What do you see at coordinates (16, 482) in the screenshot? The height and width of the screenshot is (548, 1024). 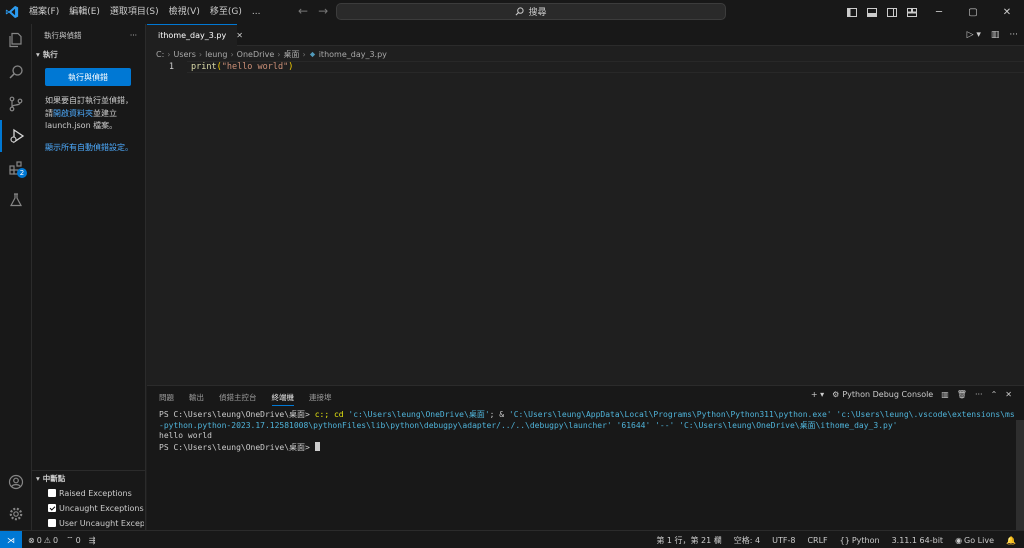 I see `account-icon` at bounding box center [16, 482].